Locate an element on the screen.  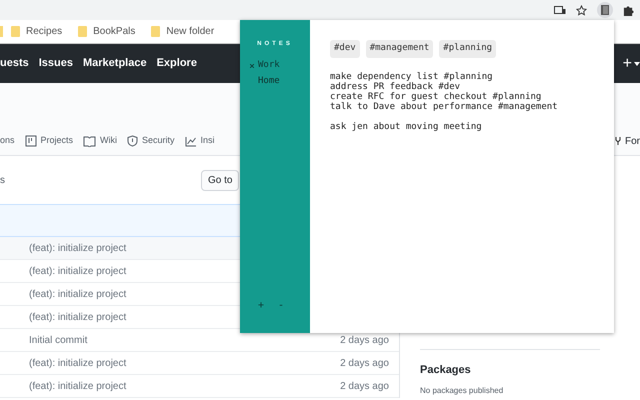
selected-marker-icon is located at coordinates (252, 66).